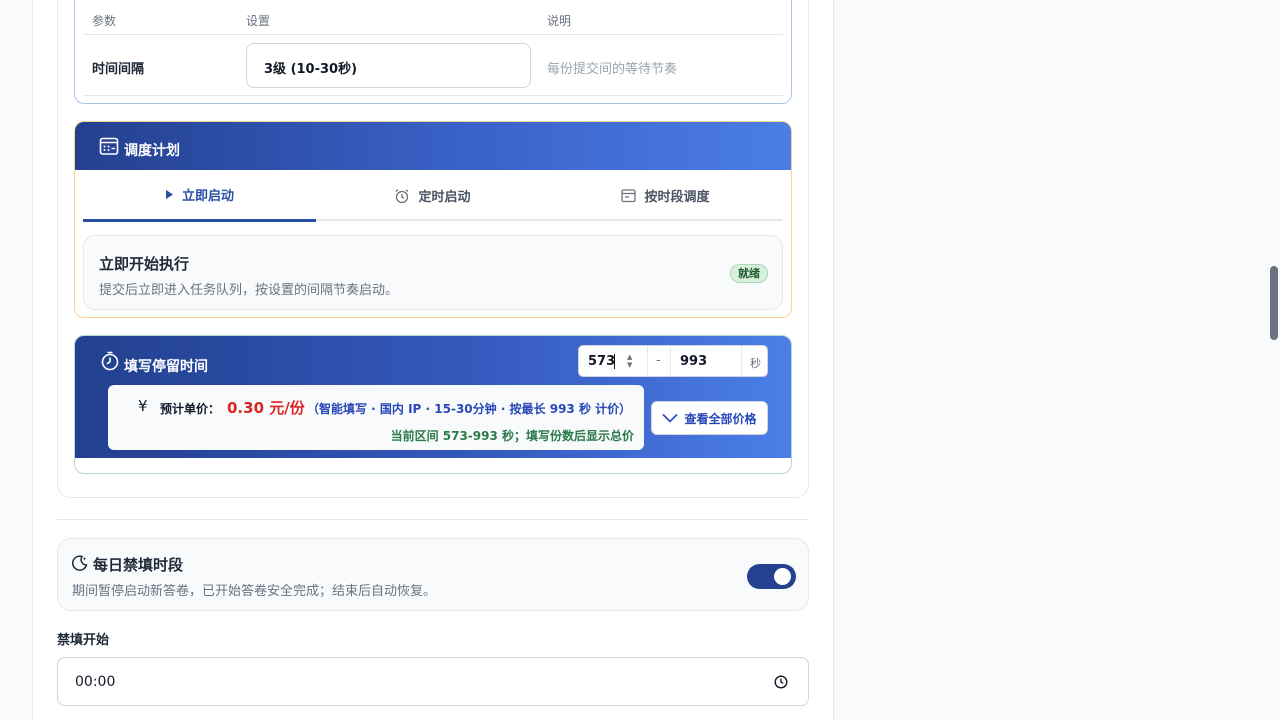 The height and width of the screenshot is (720, 1280). What do you see at coordinates (190, 409) in the screenshot?
I see `price-label: 预计单价：` at bounding box center [190, 409].